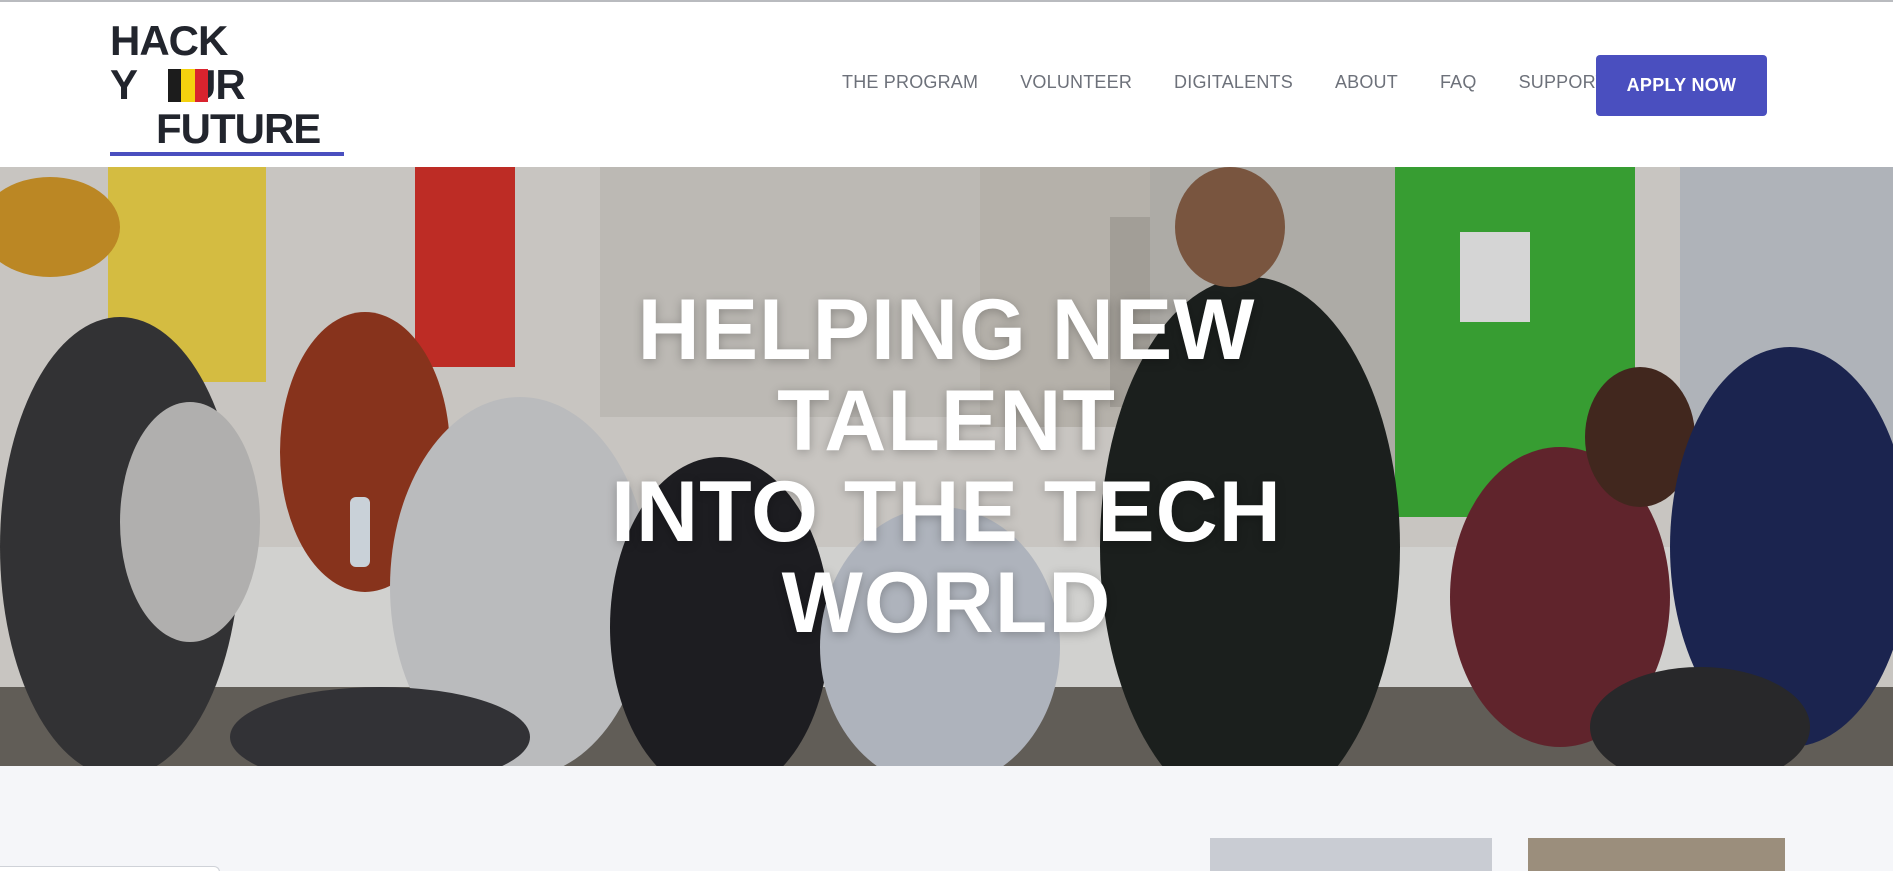 The width and height of the screenshot is (1893, 871). Describe the element at coordinates (910, 82) in the screenshot. I see `nav-link-the-program: THE PROGRAM` at that location.